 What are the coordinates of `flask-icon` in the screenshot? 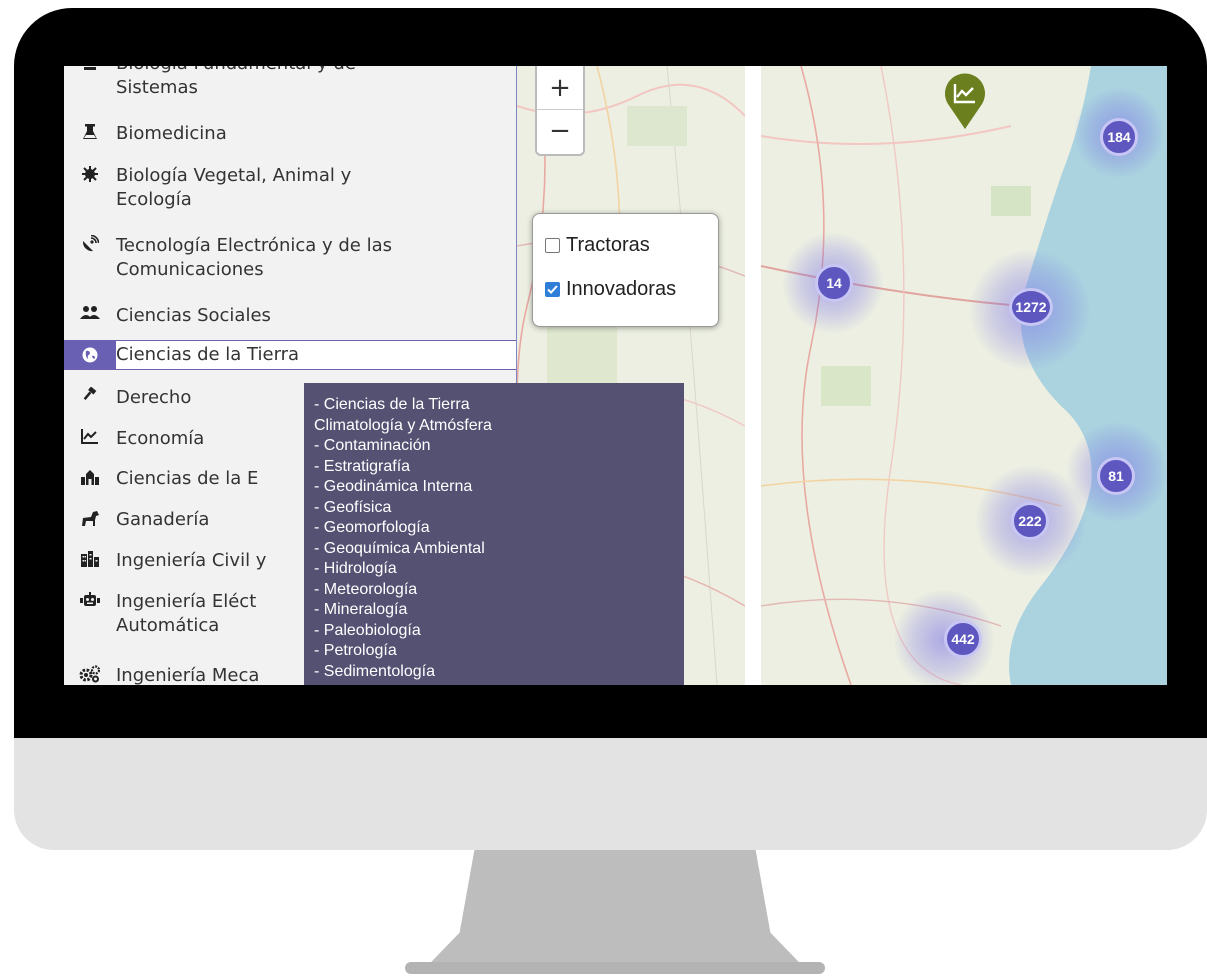 It's located at (90, 130).